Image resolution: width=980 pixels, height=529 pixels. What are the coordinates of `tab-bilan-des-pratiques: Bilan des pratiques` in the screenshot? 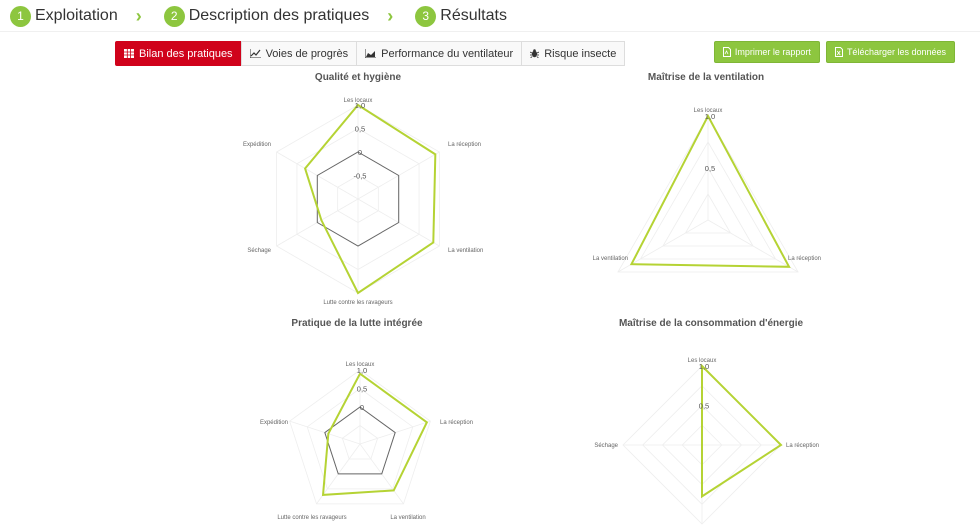 It's located at (178, 53).